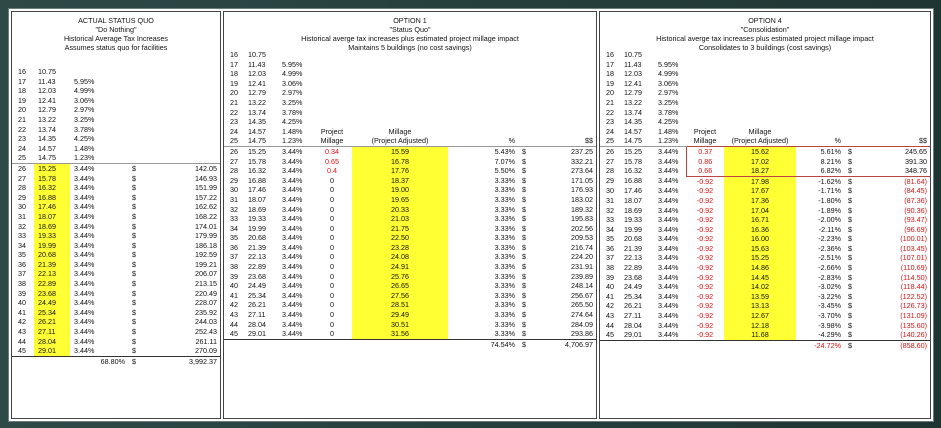 The image size is (941, 428). Describe the element at coordinates (668, 141) in the screenshot. I see `percent-cell: 1.23%` at that location.